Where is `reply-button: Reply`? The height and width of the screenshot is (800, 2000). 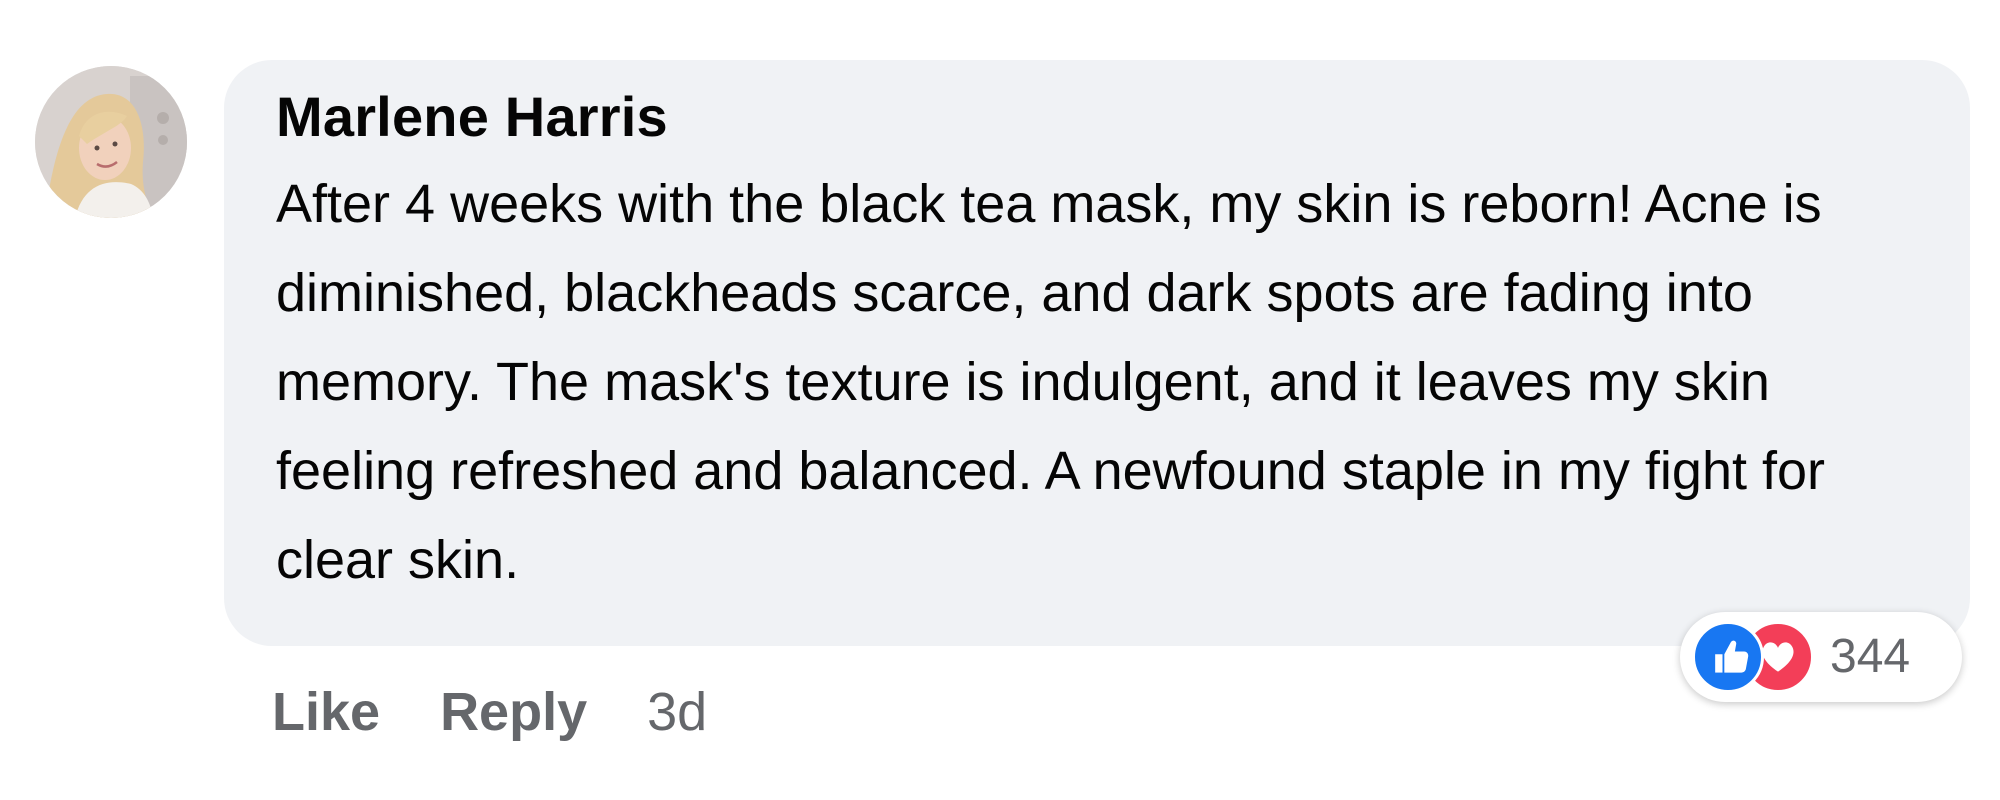 reply-button: Reply is located at coordinates (513, 712).